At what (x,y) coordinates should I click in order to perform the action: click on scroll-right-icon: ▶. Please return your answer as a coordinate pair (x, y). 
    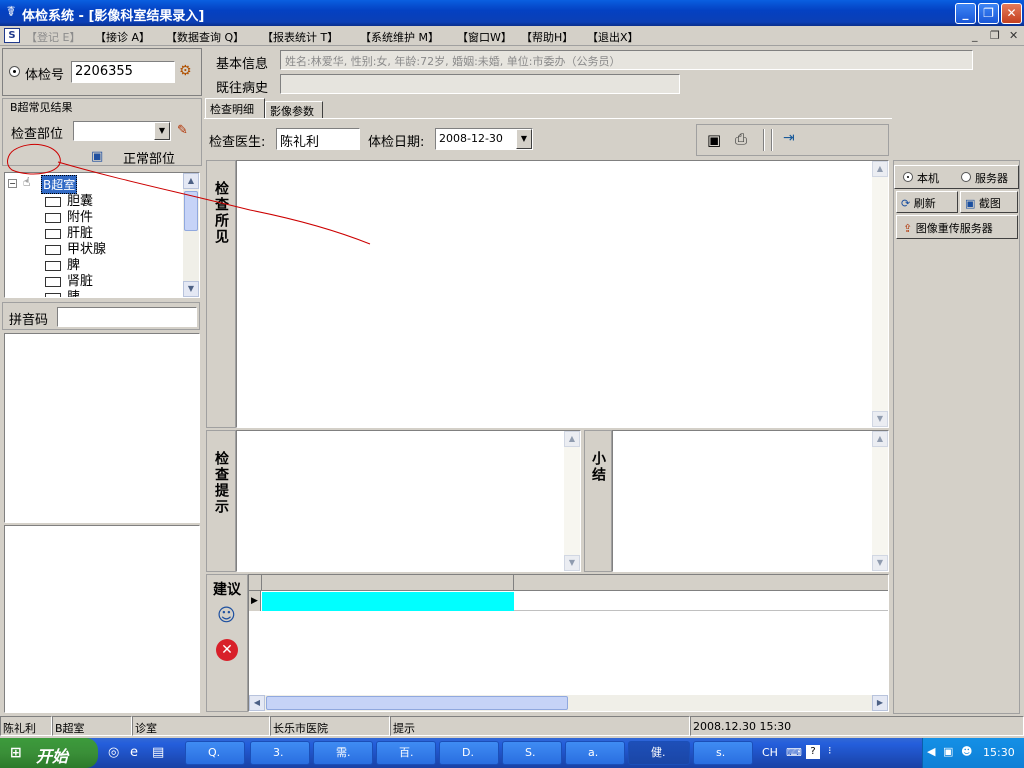
    Looking at the image, I should click on (880, 703).